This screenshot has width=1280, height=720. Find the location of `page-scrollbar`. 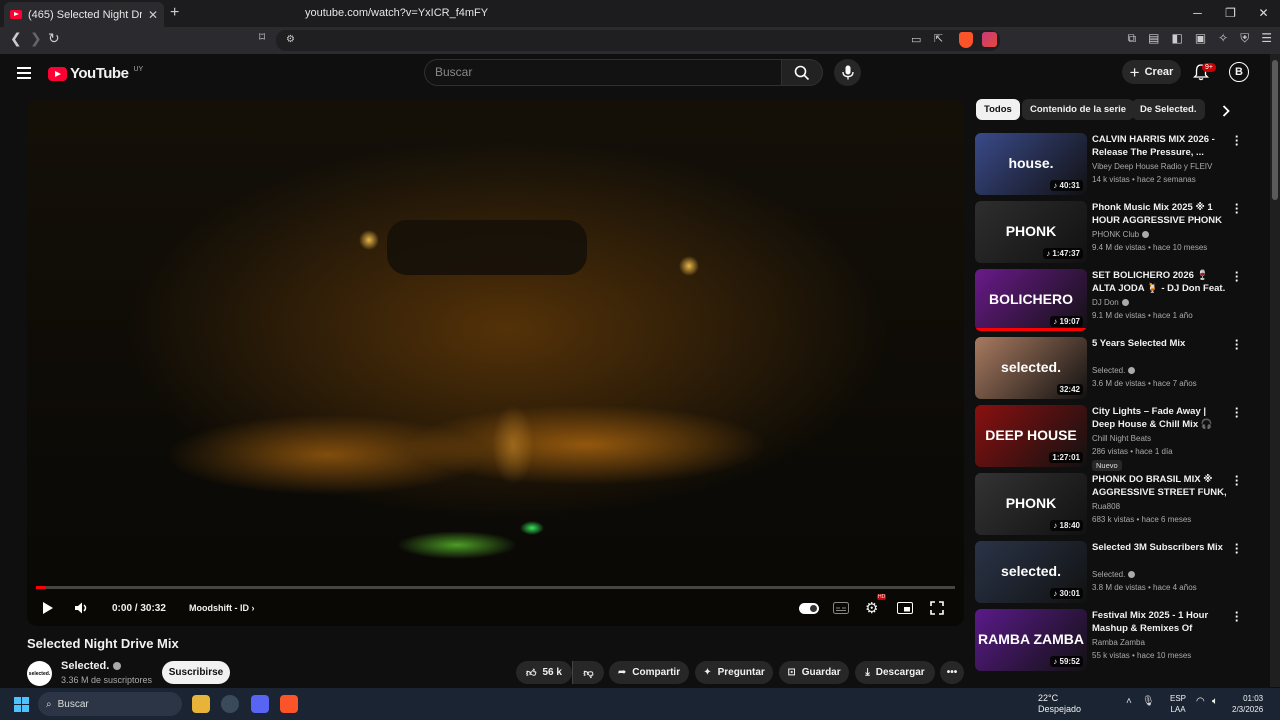

page-scrollbar is located at coordinates (1275, 370).